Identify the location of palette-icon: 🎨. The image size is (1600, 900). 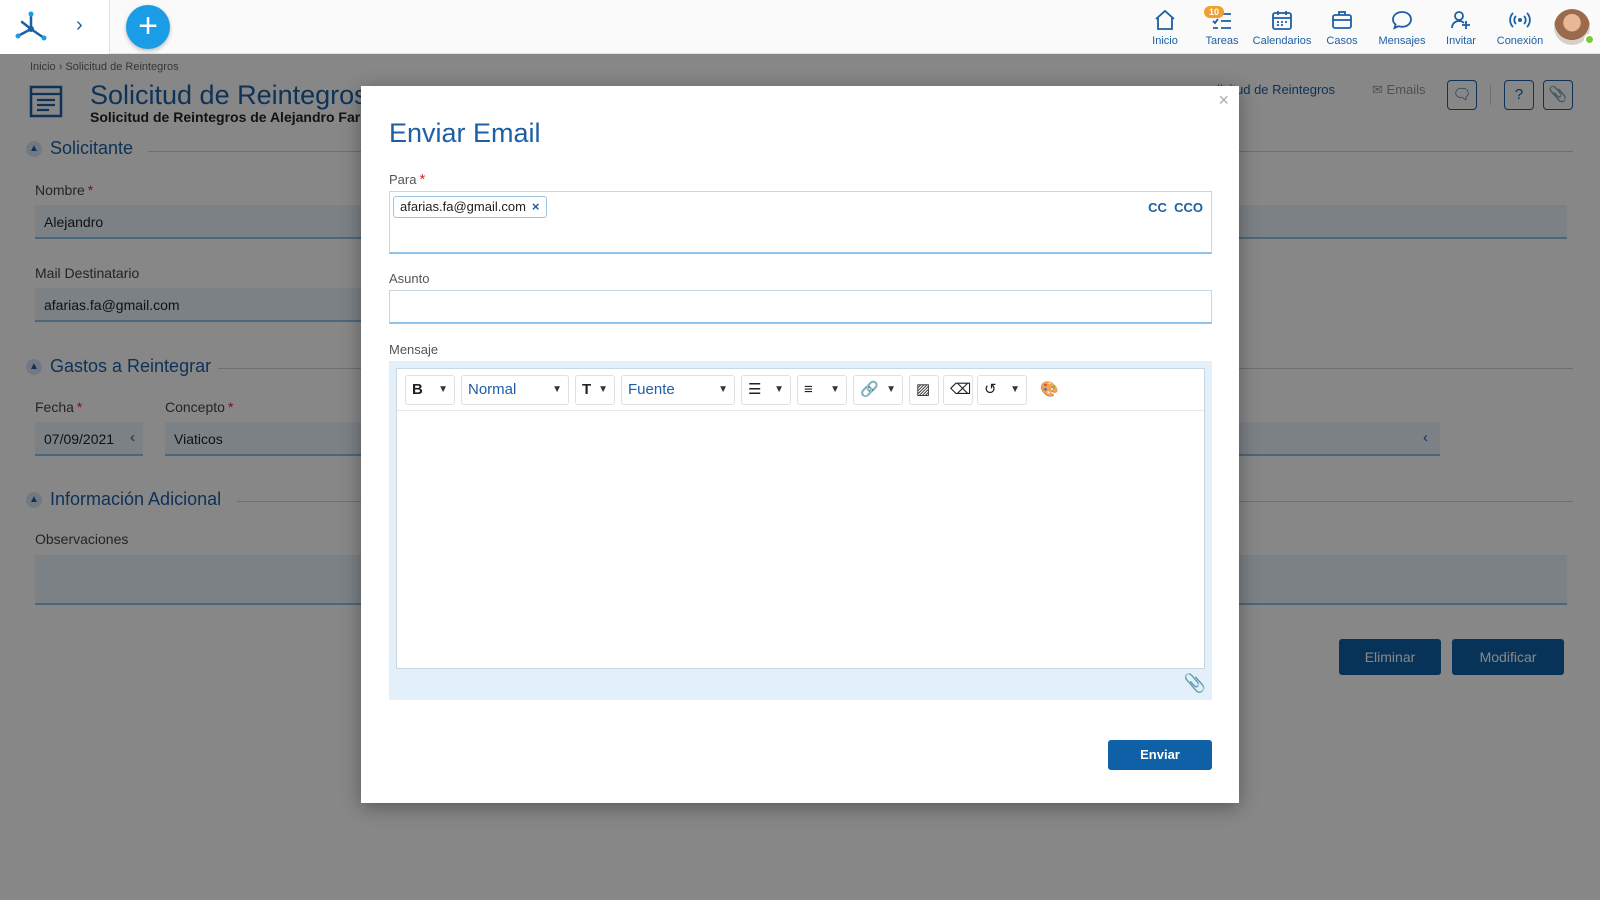
(1049, 389).